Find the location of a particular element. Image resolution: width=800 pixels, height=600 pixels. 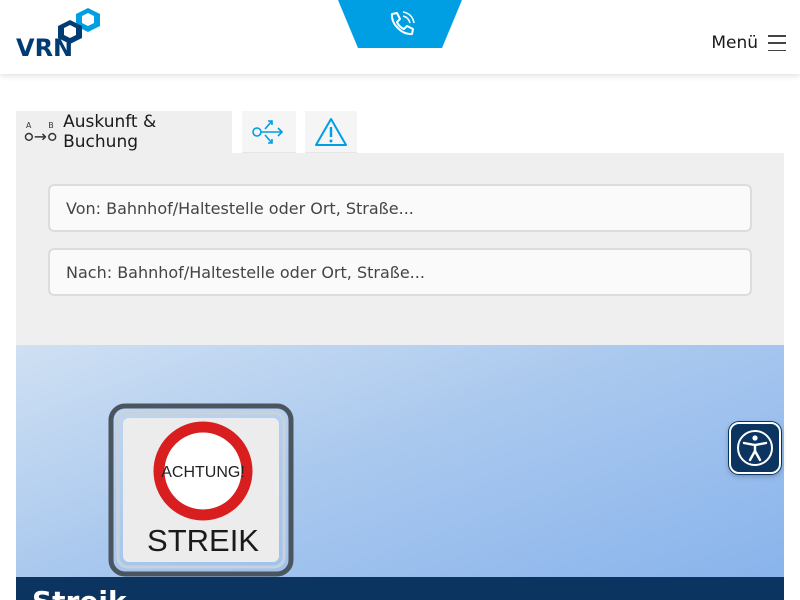

sign-bottom-text: STREIK is located at coordinates (203, 540).